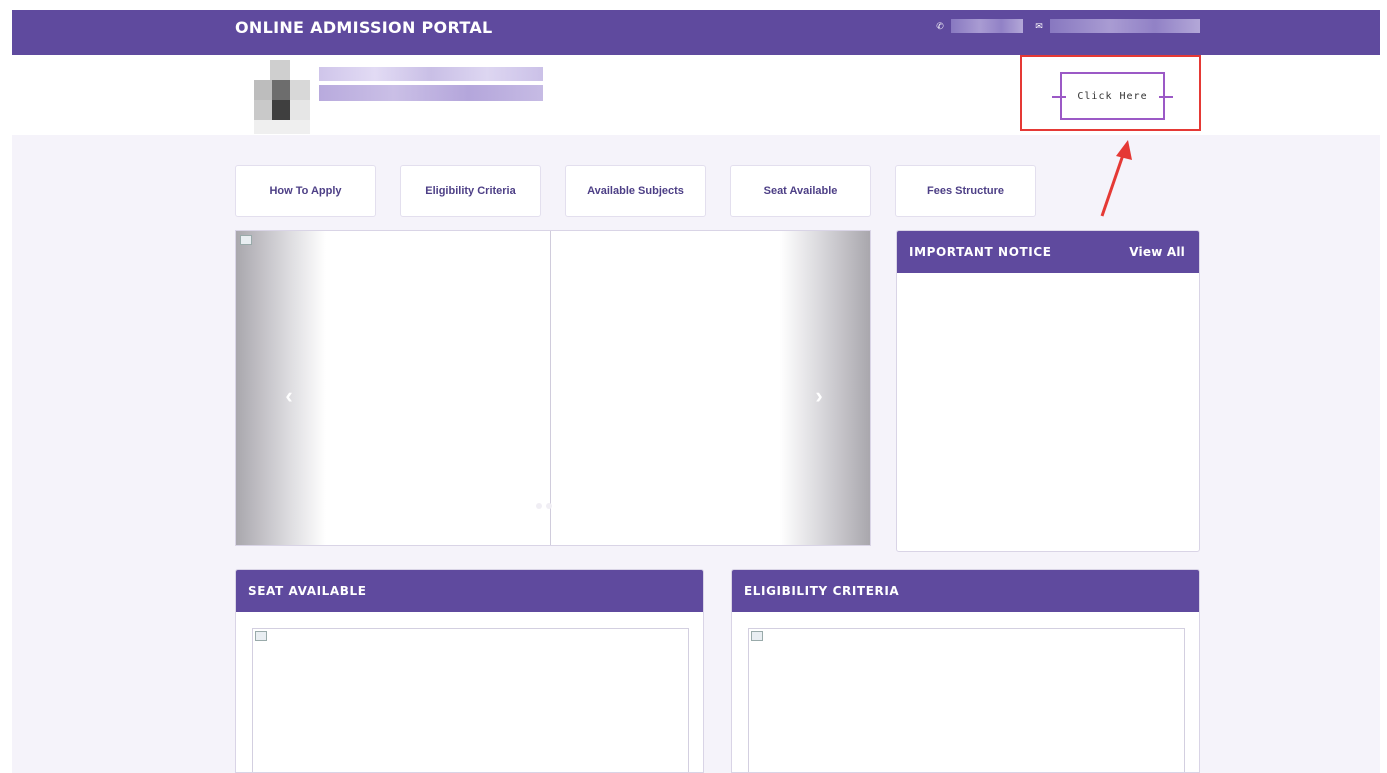 The image size is (1387, 773). I want to click on eligibility-criteria-image, so click(966, 700).